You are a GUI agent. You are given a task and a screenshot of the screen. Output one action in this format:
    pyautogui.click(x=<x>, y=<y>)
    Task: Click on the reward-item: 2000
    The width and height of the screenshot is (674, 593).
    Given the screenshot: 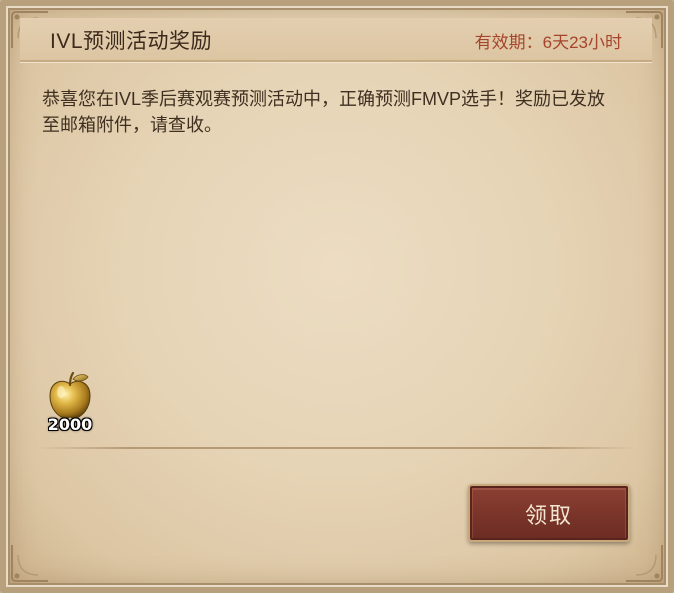 What is the action you would take?
    pyautogui.click(x=70, y=404)
    